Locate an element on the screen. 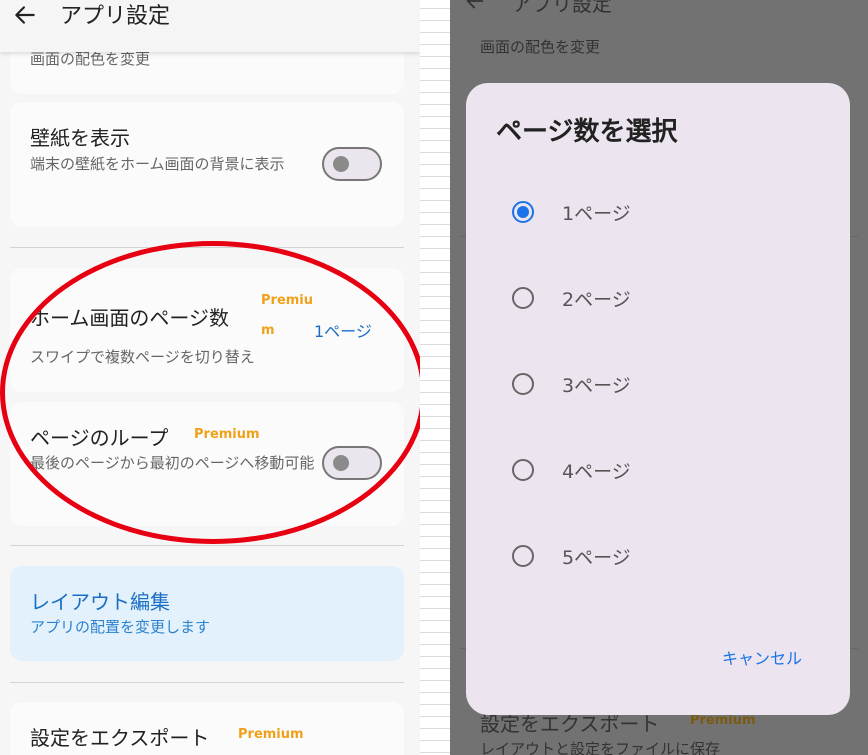 The width and height of the screenshot is (868, 755). wallpaper-setting-title: 壁紙を表示 is located at coordinates (80, 138).